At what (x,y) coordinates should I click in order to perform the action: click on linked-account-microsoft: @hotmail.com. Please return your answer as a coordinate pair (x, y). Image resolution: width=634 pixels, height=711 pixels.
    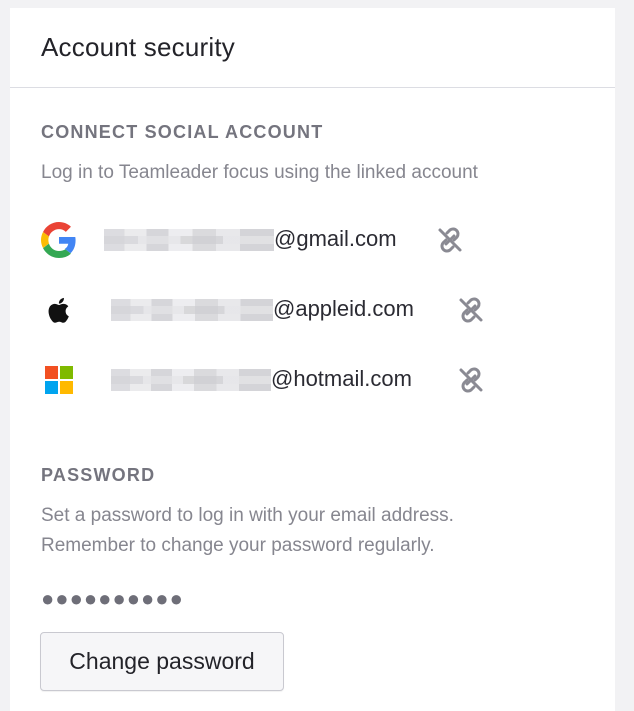
    Looking at the image, I should click on (301, 380).